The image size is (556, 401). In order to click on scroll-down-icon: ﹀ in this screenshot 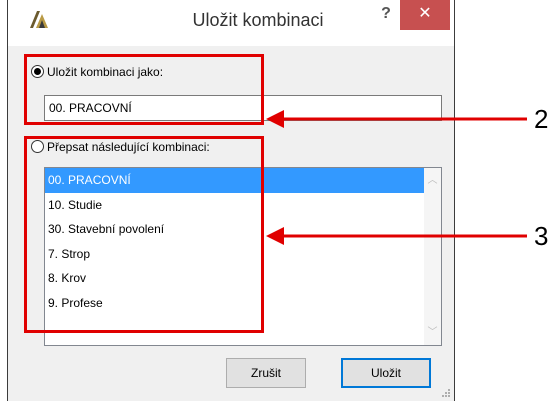, I will do `click(432, 332)`.